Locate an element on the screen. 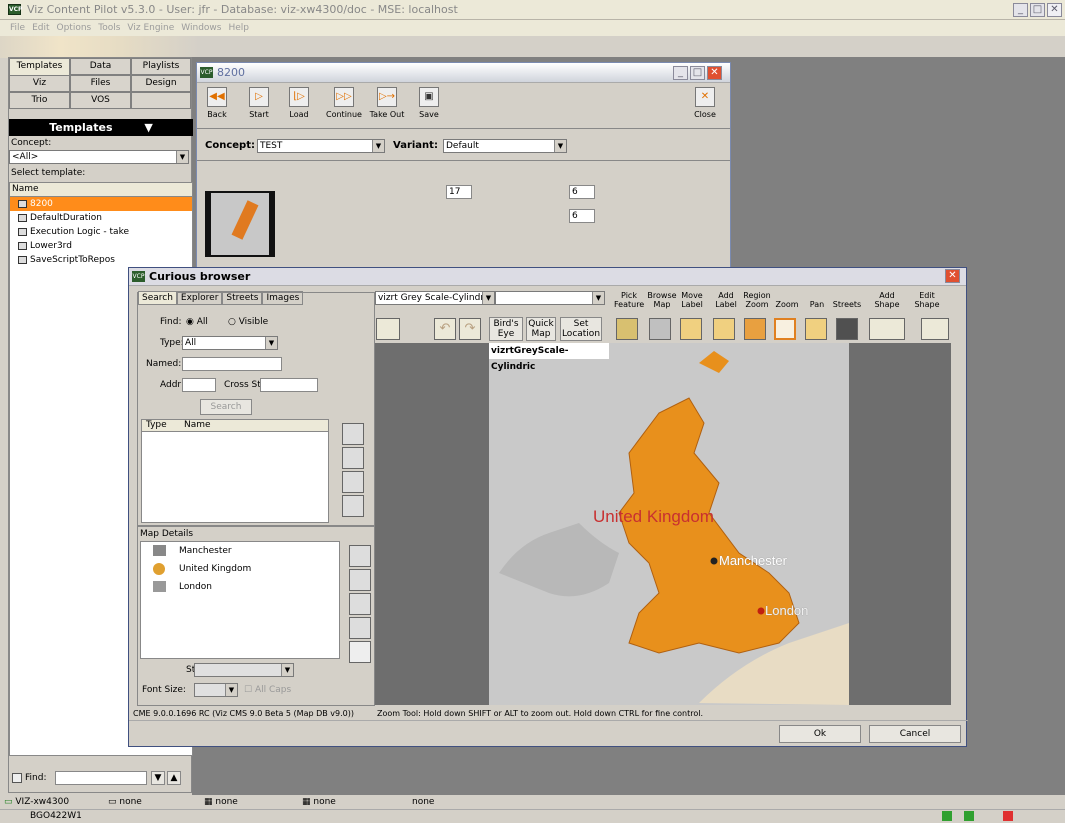 Image resolution: width=1065 pixels, height=823 pixels. pick-feature-icon is located at coordinates (627, 329).